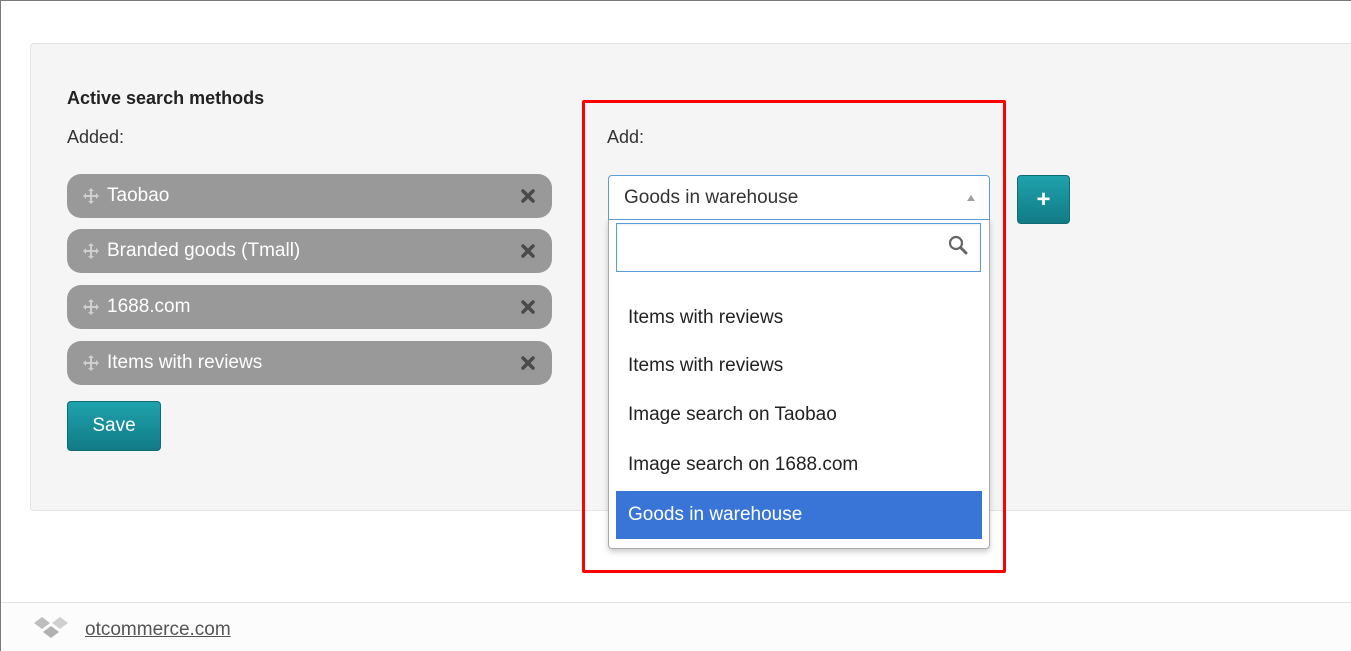  Describe the element at coordinates (309, 251) in the screenshot. I see `added-item-tmall: Branded goods (Tmall)` at that location.